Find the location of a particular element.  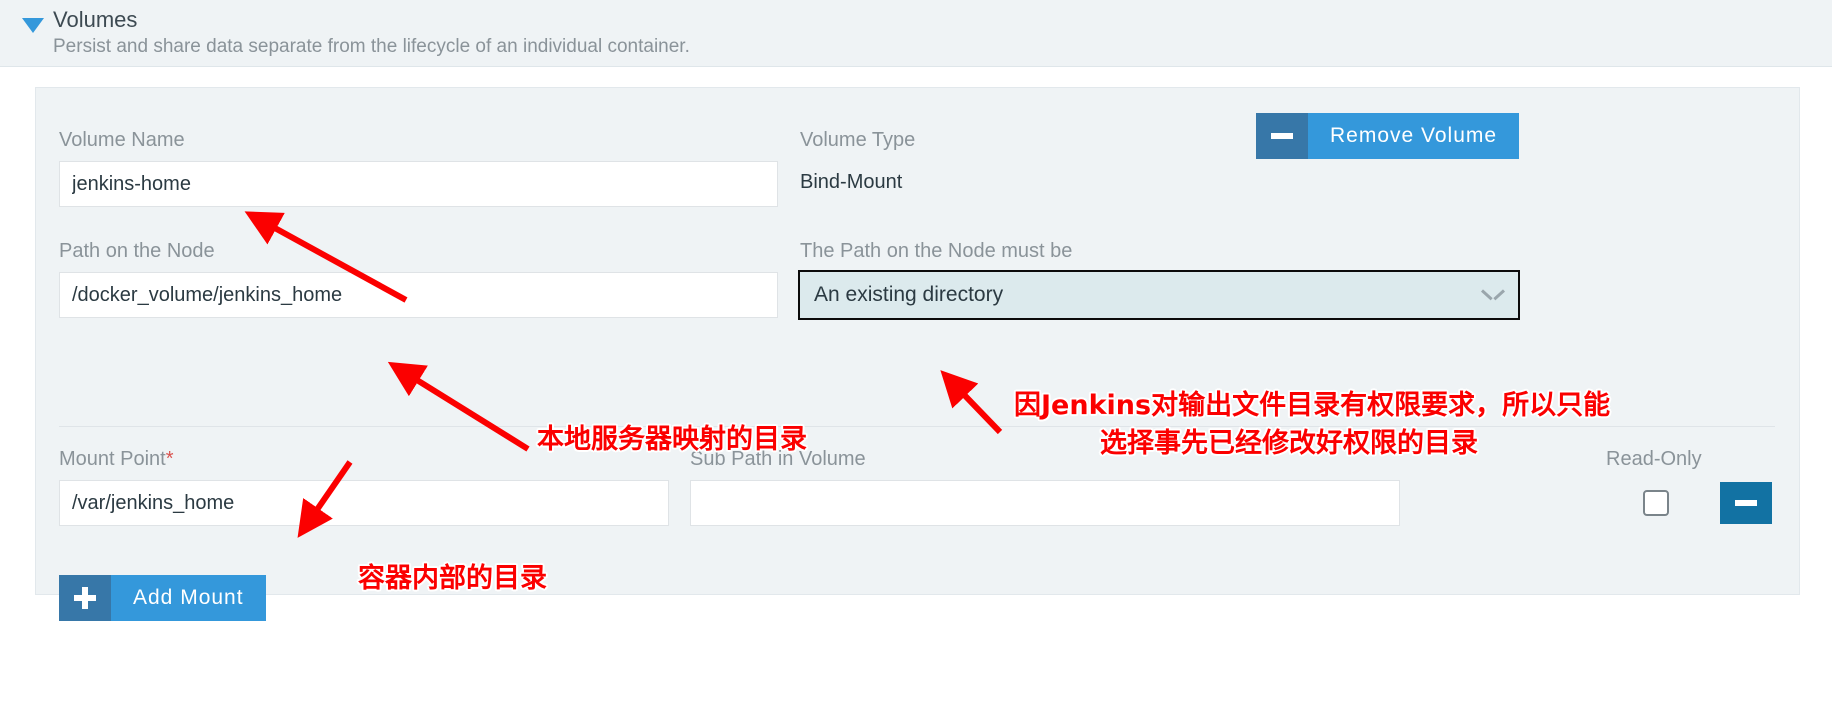

chevron-down-icon is located at coordinates (1493, 295).